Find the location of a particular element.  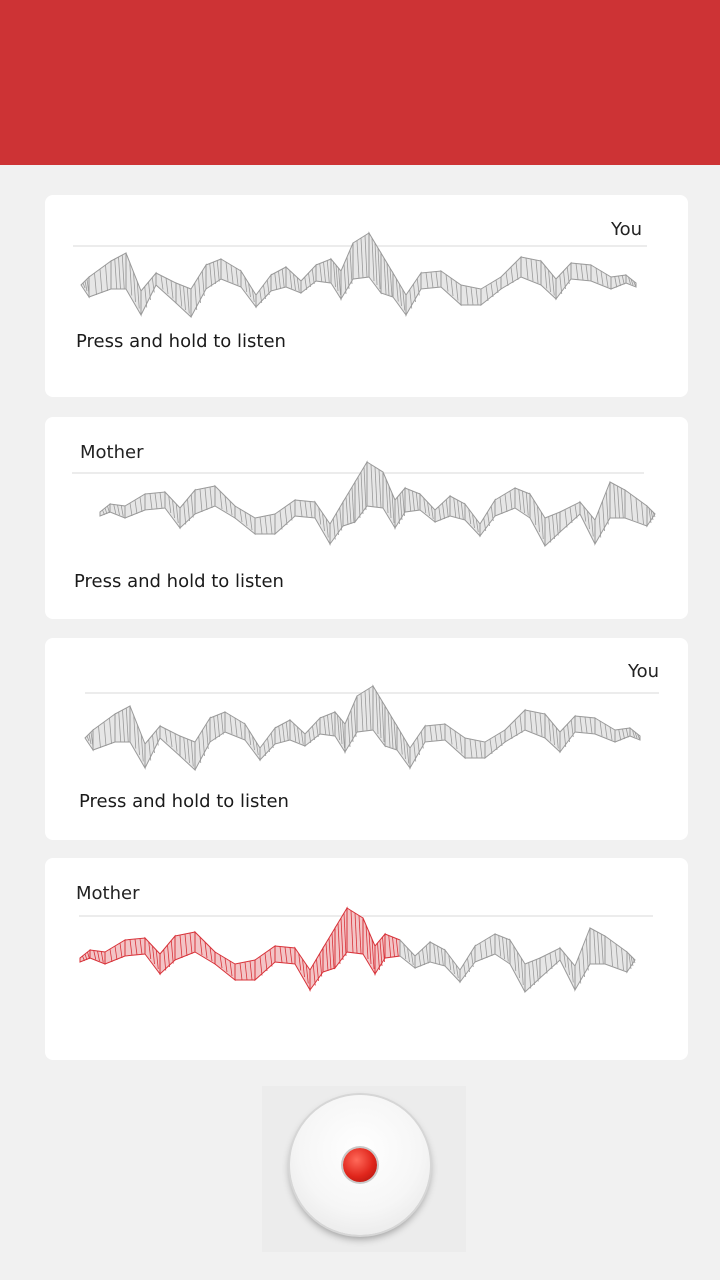

record-button is located at coordinates (360, 1165).